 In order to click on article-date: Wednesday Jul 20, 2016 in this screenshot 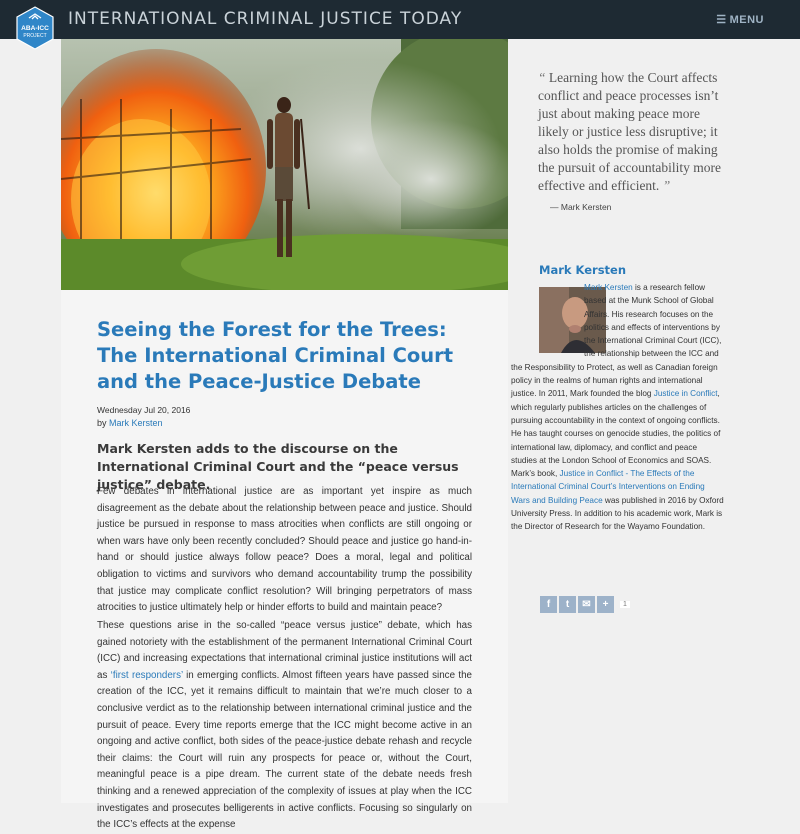, I will do `click(144, 410)`.